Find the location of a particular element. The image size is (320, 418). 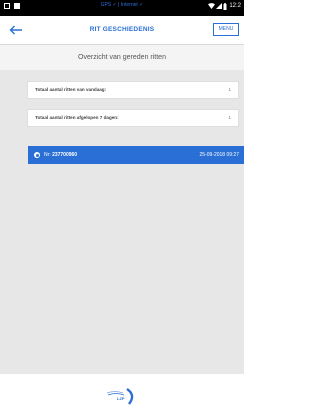

footer: LZP is located at coordinates (122, 396).